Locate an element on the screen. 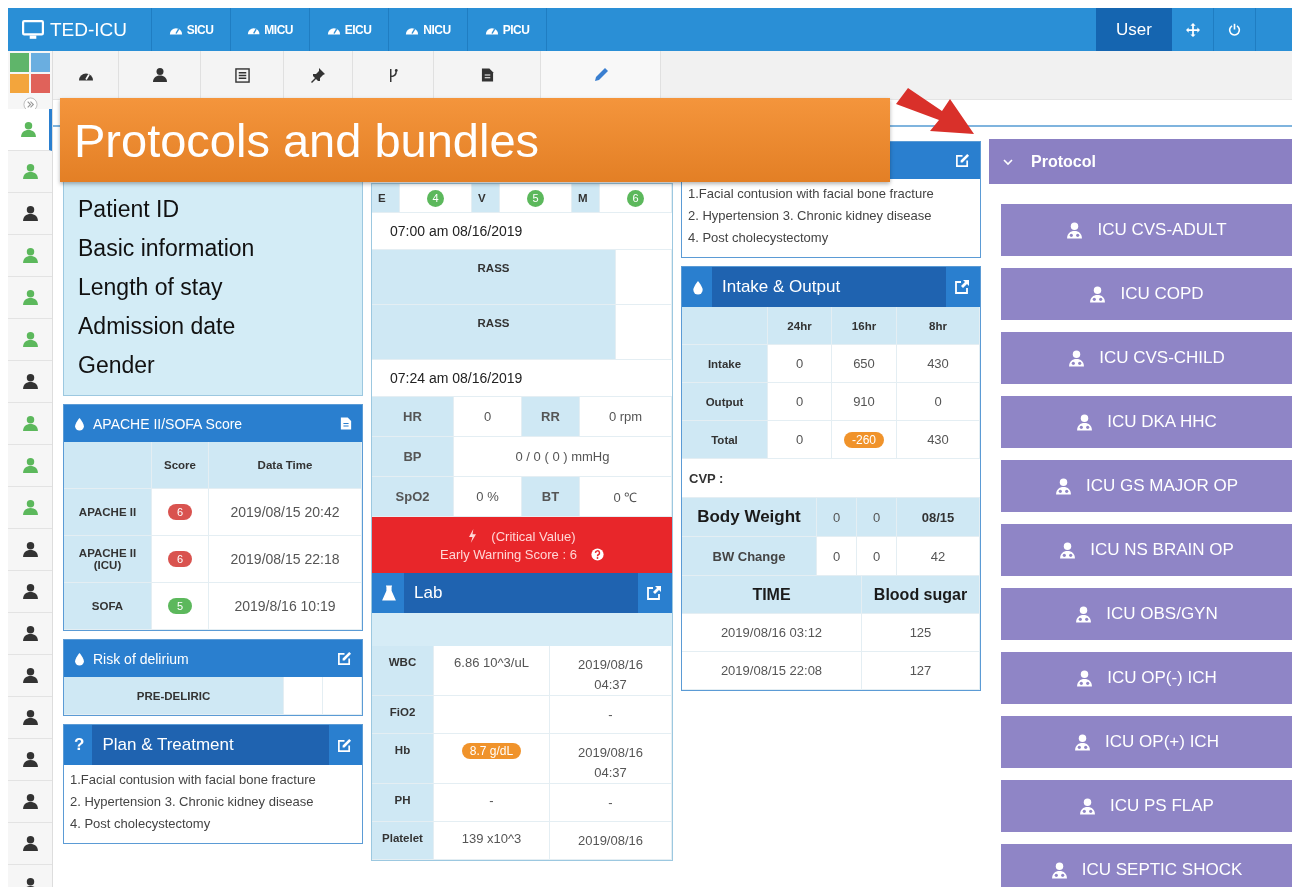  warning-text: Early Warning Score : 6 is located at coordinates (508, 554).